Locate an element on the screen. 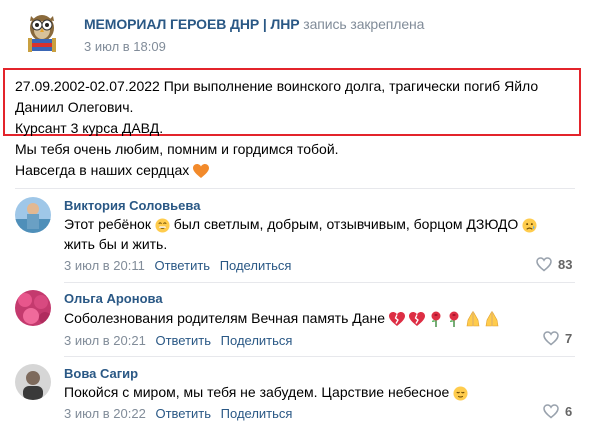 The height and width of the screenshot is (428, 589). post-date: 3 июл в 18:09 is located at coordinates (125, 46).